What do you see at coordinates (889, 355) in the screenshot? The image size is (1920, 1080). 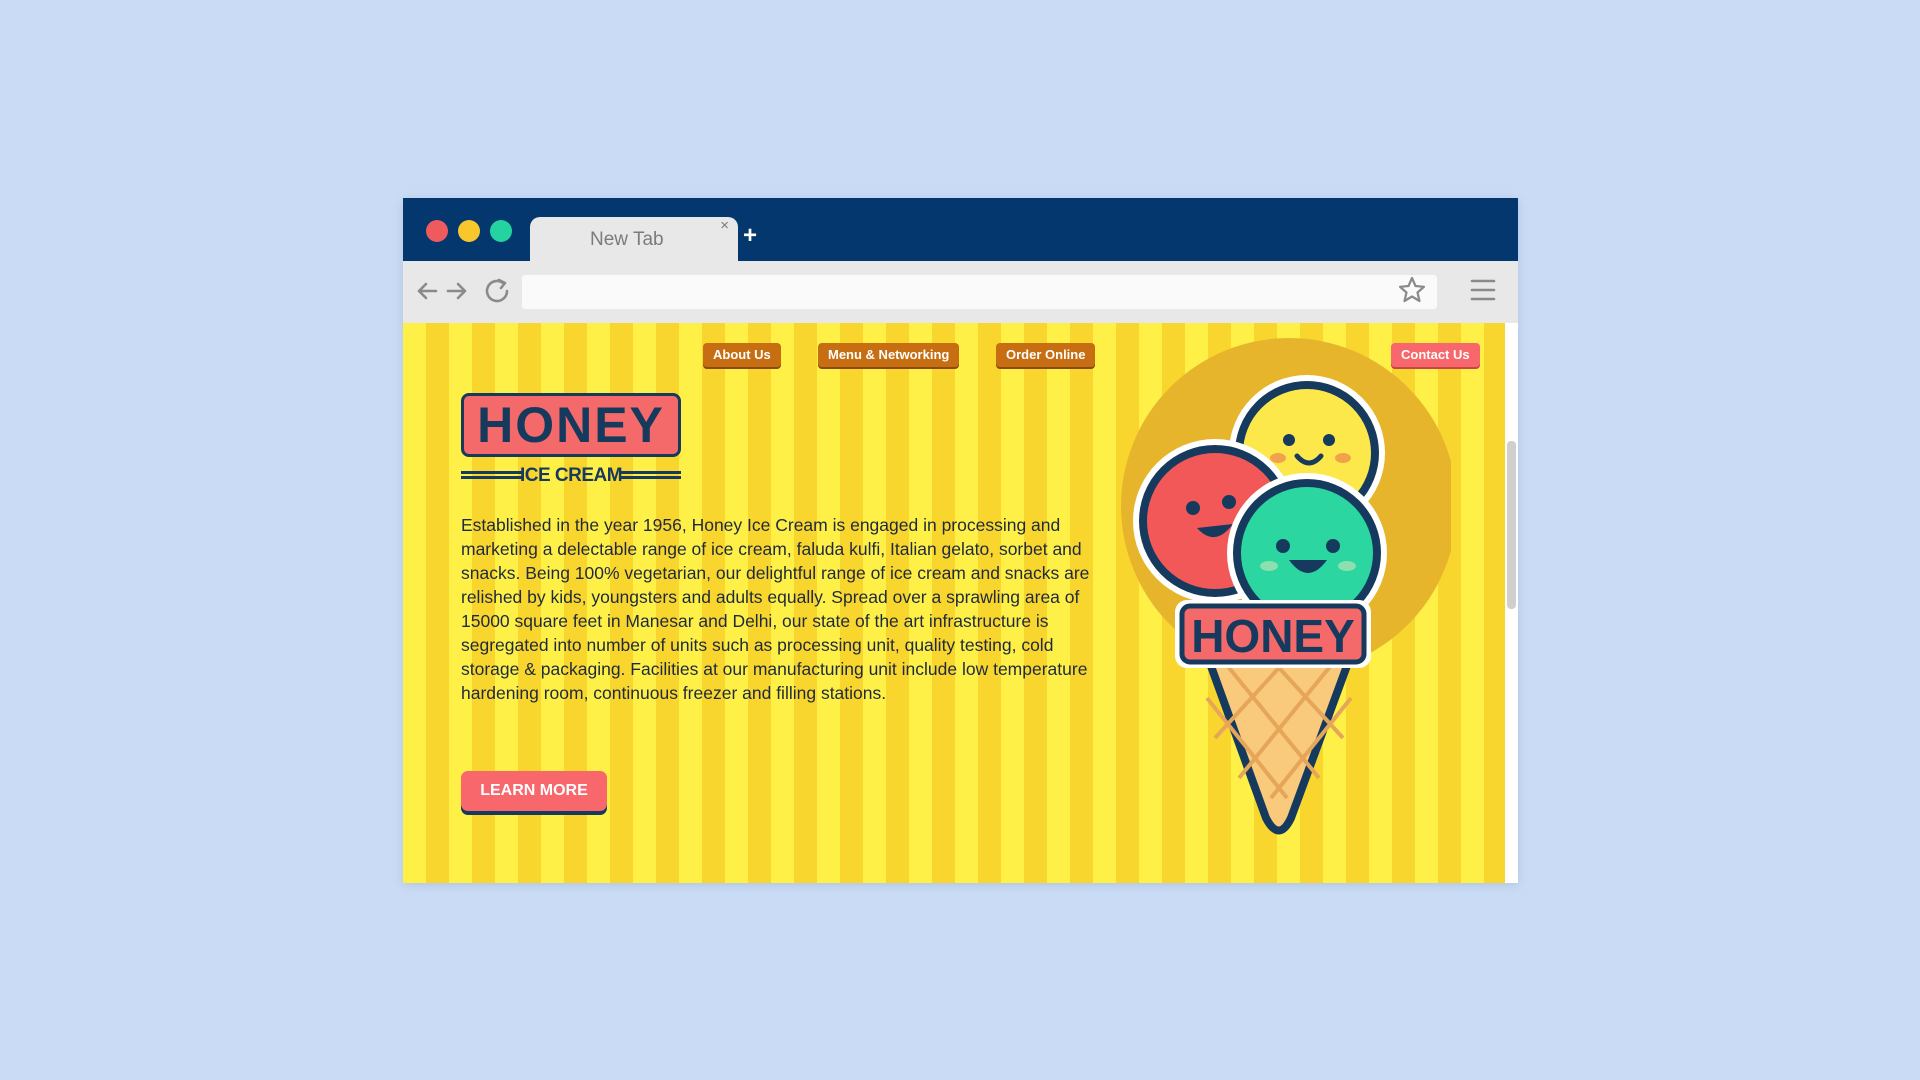 I see `nav-menu-networking: Menu & Networking` at bounding box center [889, 355].